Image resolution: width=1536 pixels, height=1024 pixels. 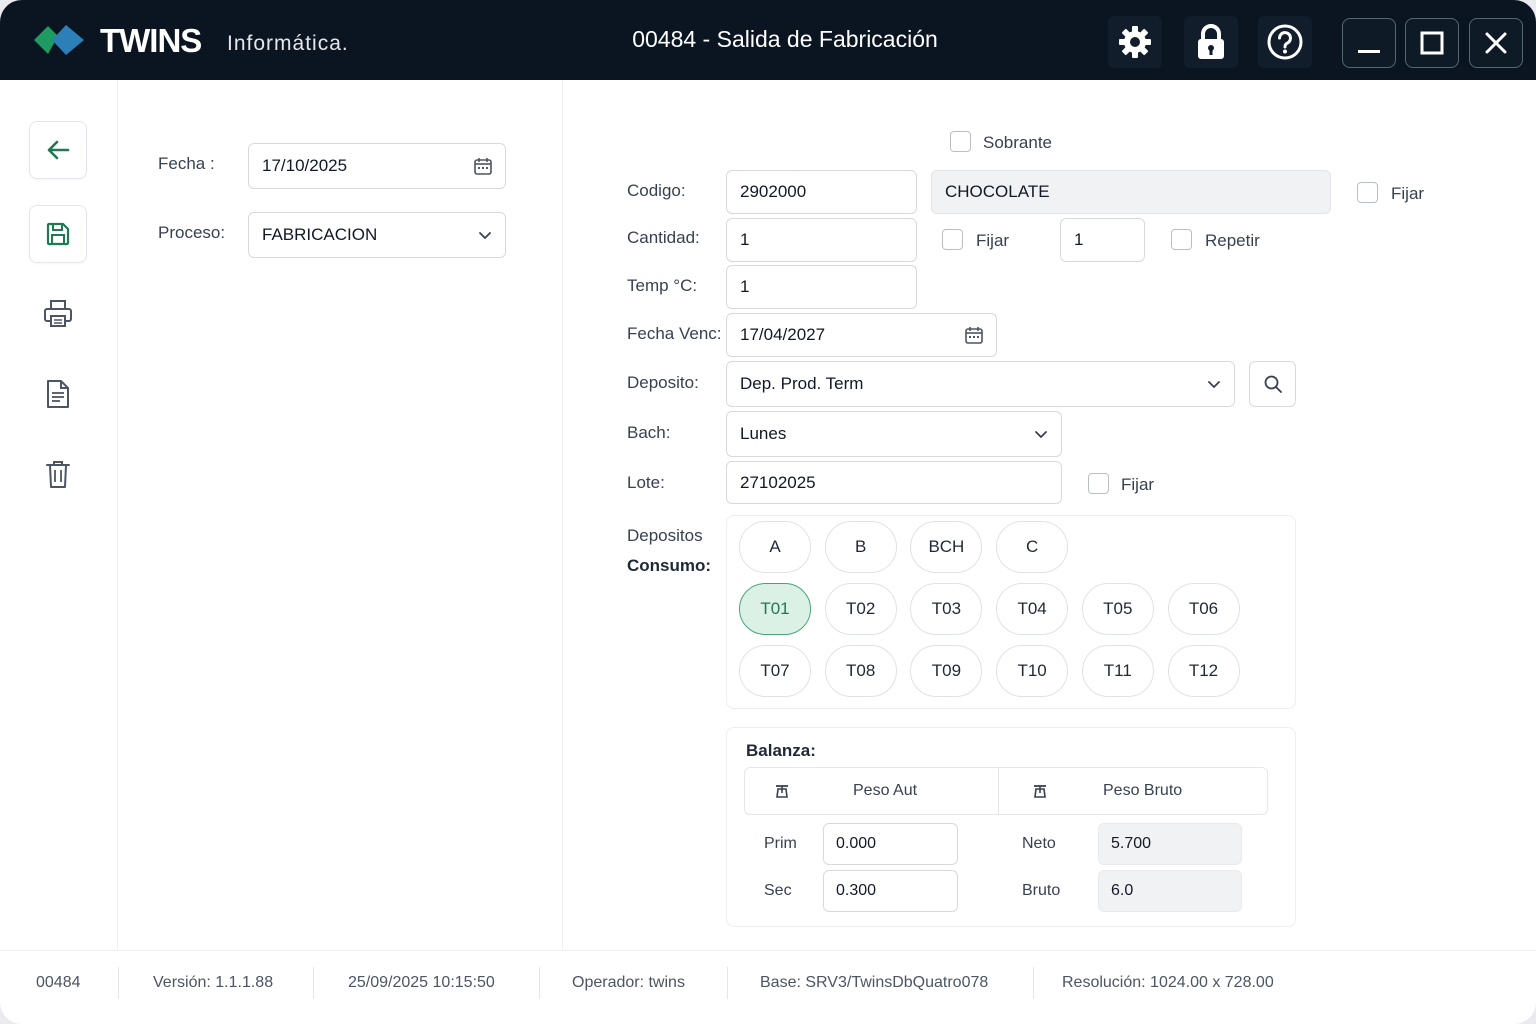 I want to click on neto-label: Neto, so click(x=1039, y=843).